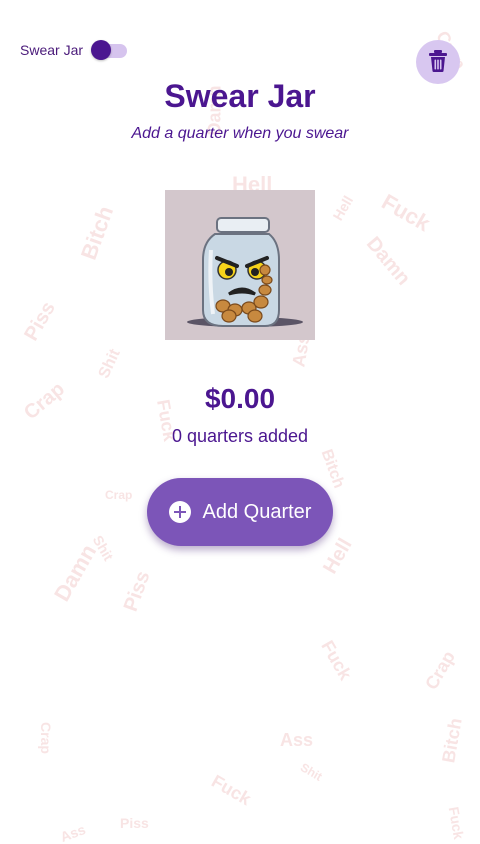 This screenshot has width=480, height=844. What do you see at coordinates (245, 272) in the screenshot?
I see `angry-jar-illustration` at bounding box center [245, 272].